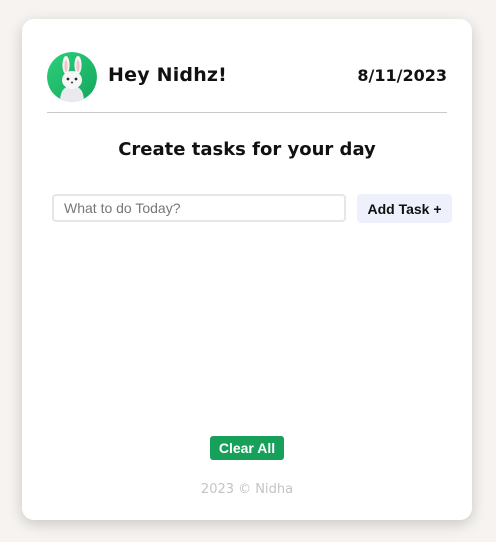 The width and height of the screenshot is (496, 542). What do you see at coordinates (247, 149) in the screenshot?
I see `page-title: Create tasks for your day` at bounding box center [247, 149].